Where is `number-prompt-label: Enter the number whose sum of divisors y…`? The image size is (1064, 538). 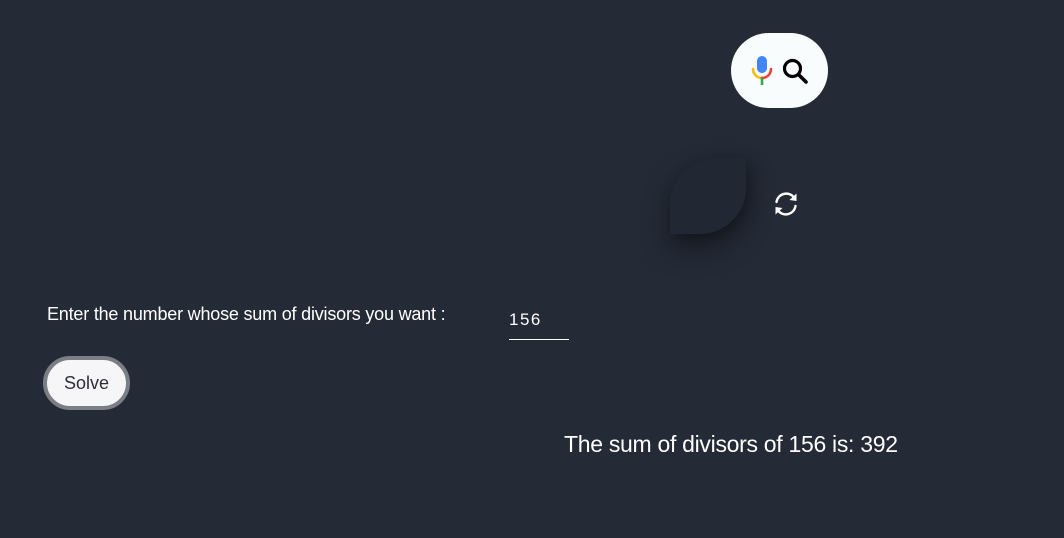 number-prompt-label: Enter the number whose sum of divisors y… is located at coordinates (246, 314).